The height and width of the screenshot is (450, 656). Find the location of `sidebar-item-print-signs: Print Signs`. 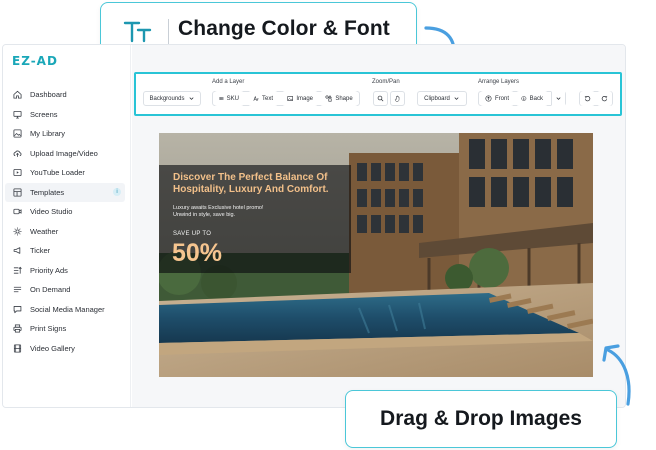

sidebar-item-print-signs: Print Signs is located at coordinates (67, 329).